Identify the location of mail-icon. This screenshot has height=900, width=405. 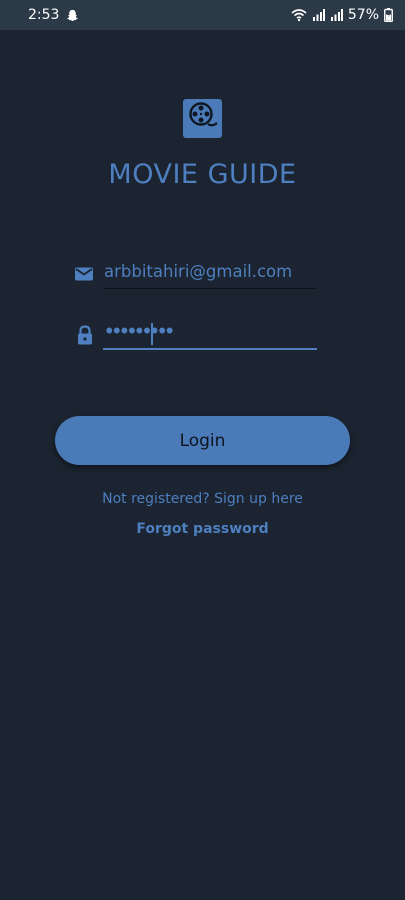
(85, 275).